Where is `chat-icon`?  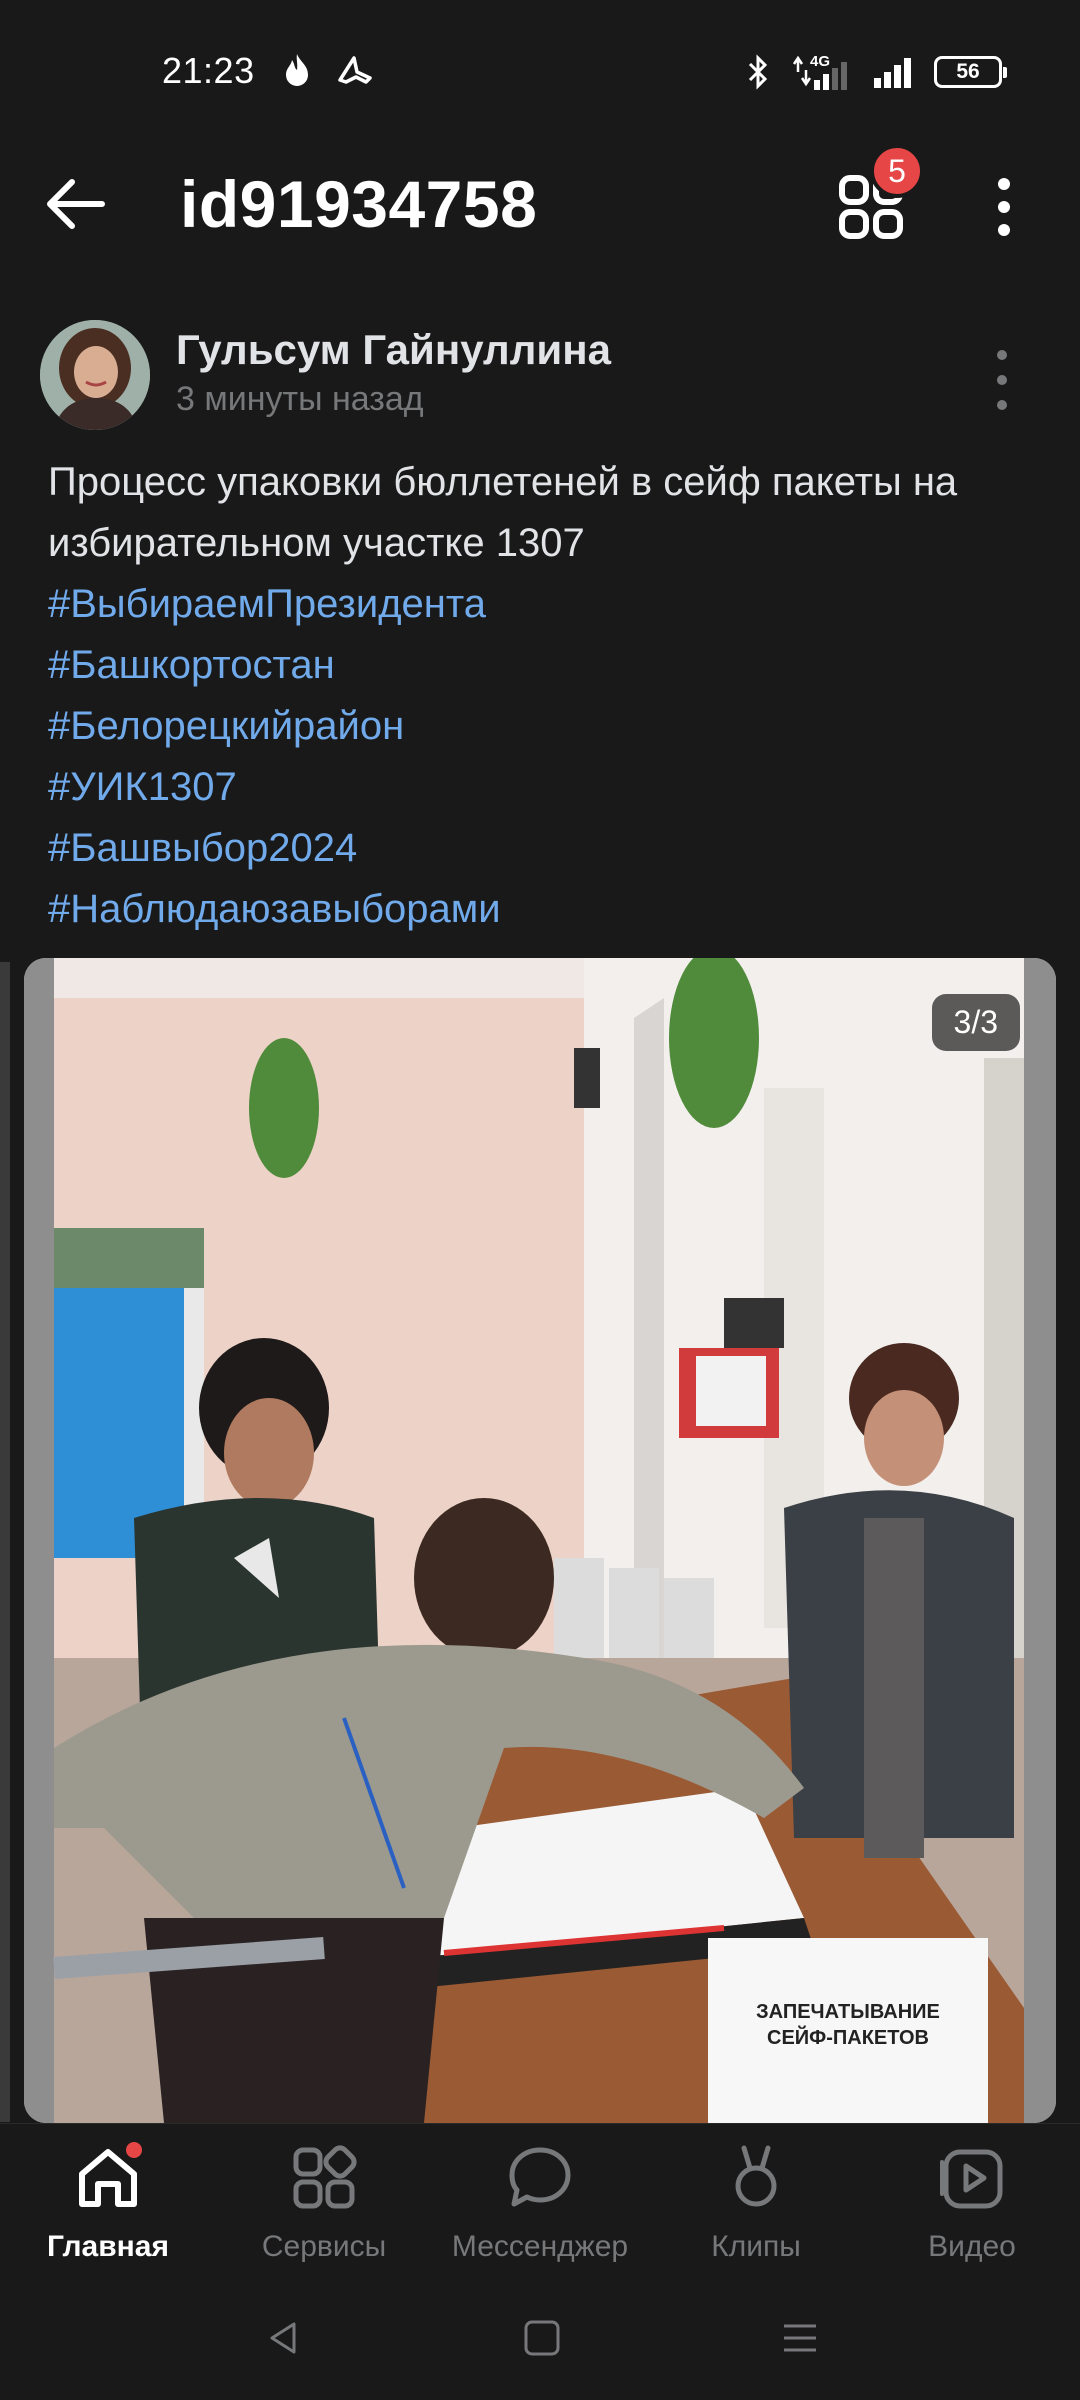 chat-icon is located at coordinates (540, 2178).